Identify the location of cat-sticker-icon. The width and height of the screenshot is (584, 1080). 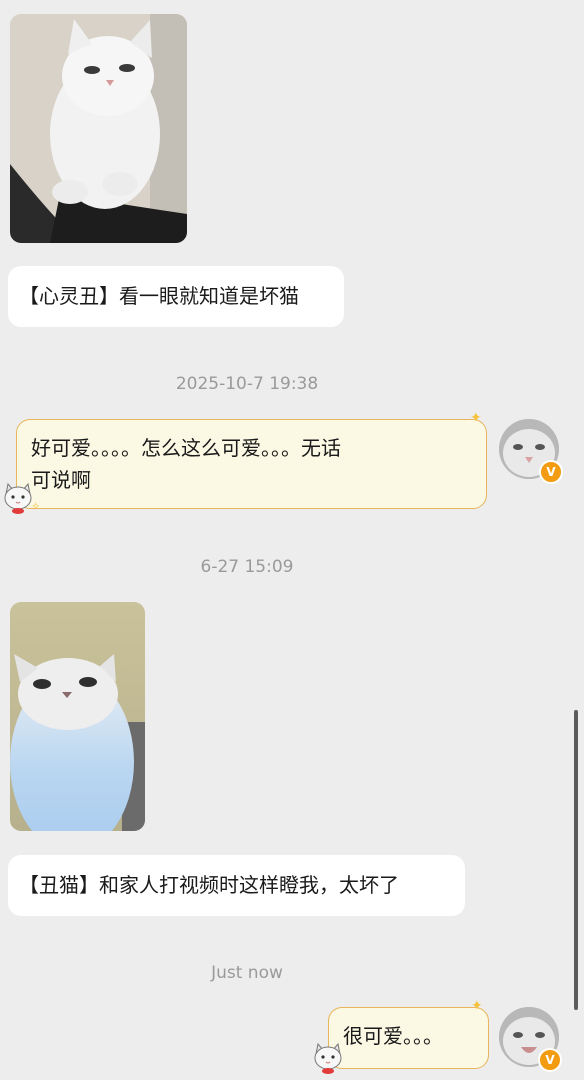
(328, 1058).